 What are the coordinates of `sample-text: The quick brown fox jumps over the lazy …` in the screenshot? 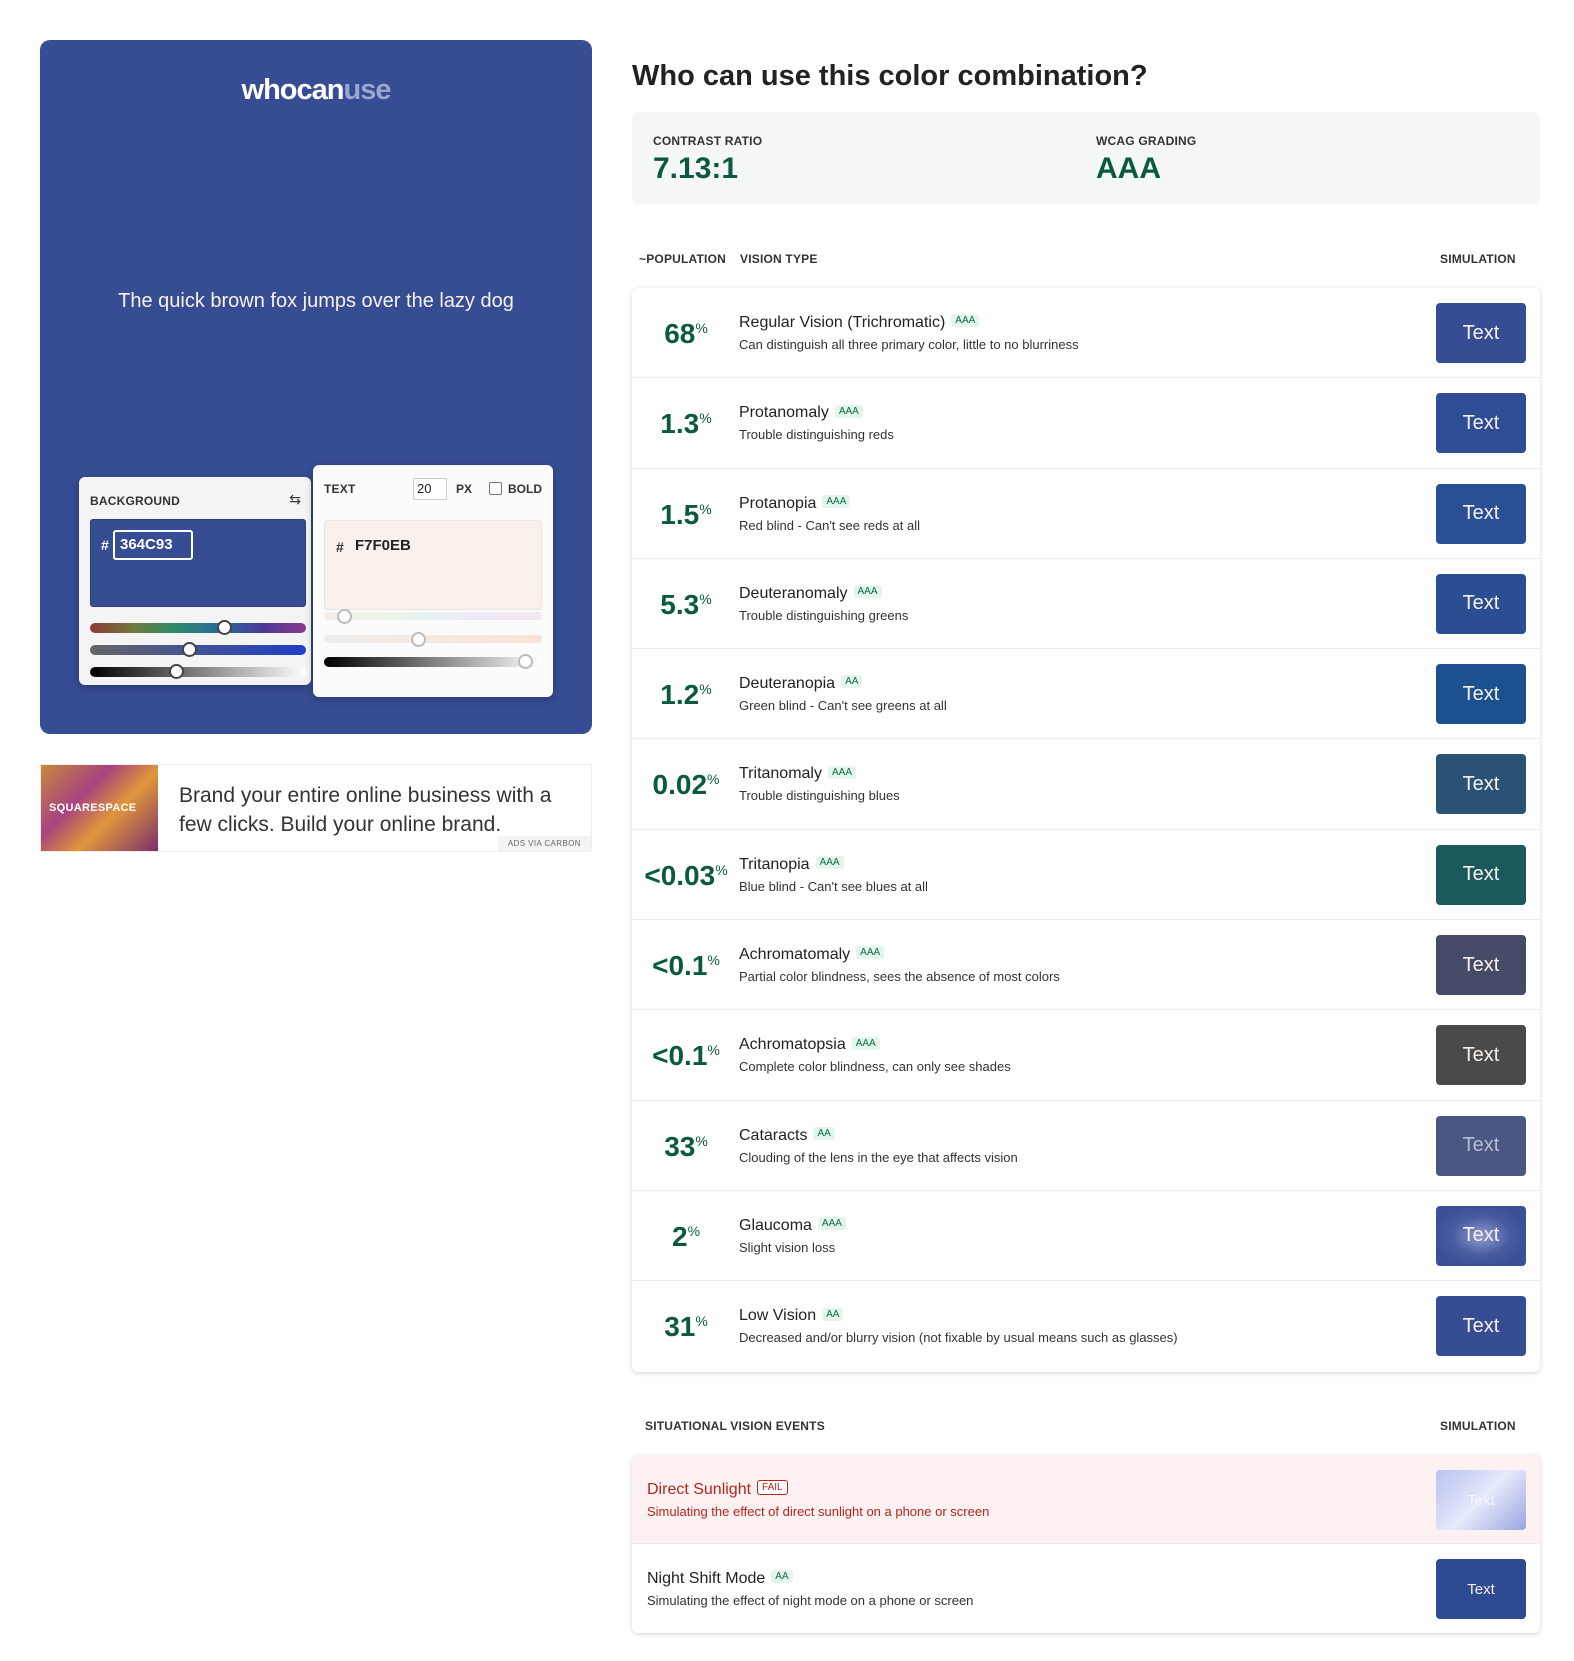 It's located at (316, 301).